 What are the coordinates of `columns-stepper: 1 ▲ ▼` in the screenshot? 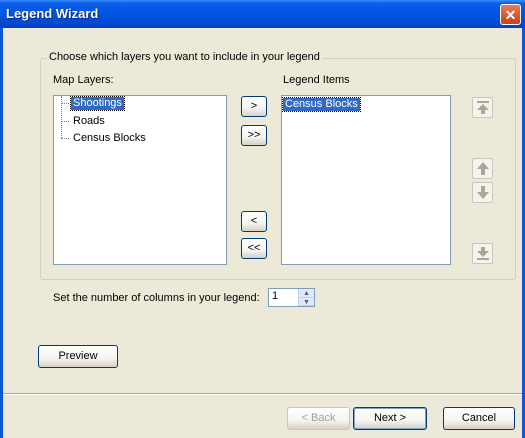 It's located at (291, 297).